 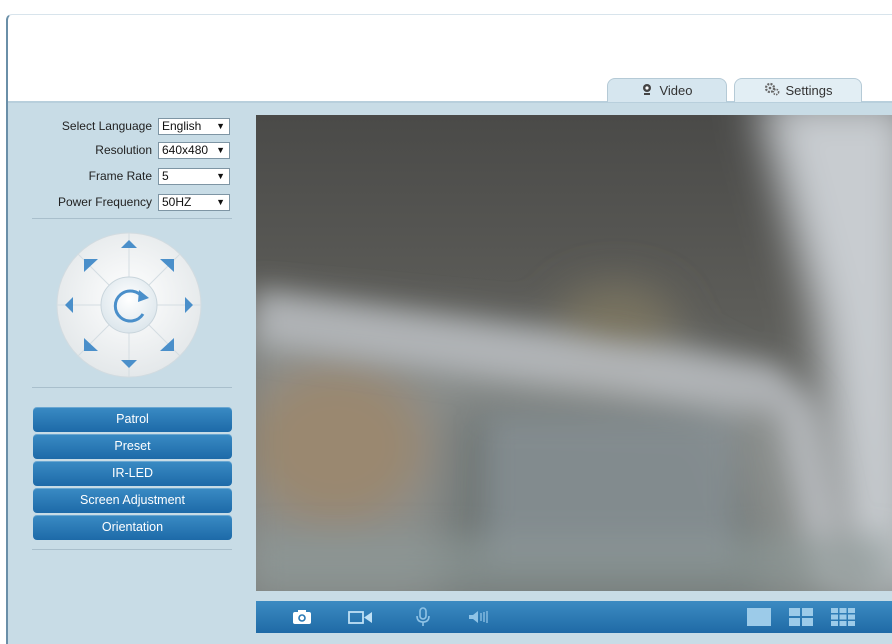 What do you see at coordinates (120, 176) in the screenshot?
I see `frame-rate-label: Frame Rate` at bounding box center [120, 176].